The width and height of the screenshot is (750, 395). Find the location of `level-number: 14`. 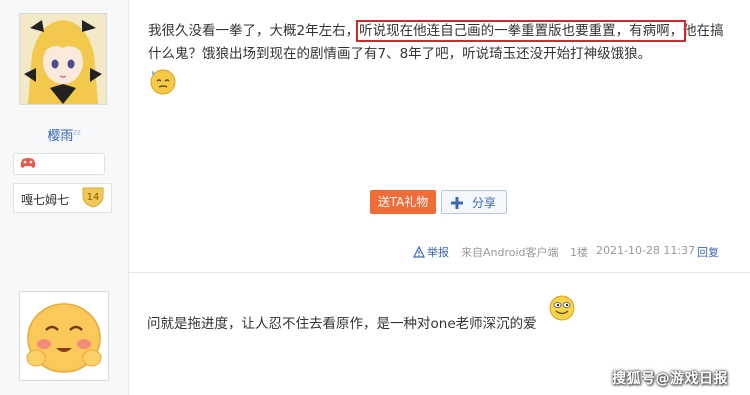

level-number: 14 is located at coordinates (93, 197).